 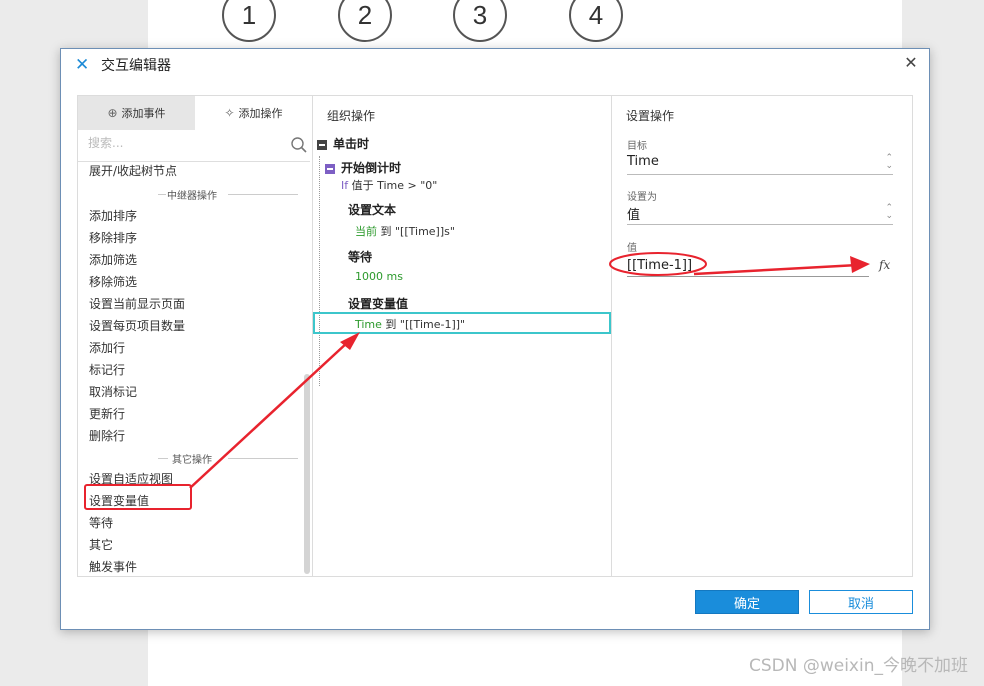 What do you see at coordinates (351, 144) in the screenshot?
I see `event-label: 单击时` at bounding box center [351, 144].